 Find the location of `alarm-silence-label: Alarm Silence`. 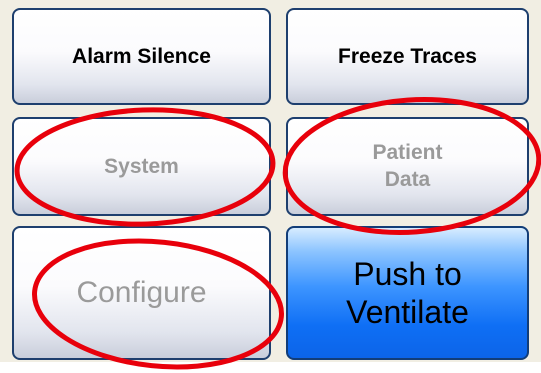

alarm-silence-label: Alarm Silence is located at coordinates (141, 56).